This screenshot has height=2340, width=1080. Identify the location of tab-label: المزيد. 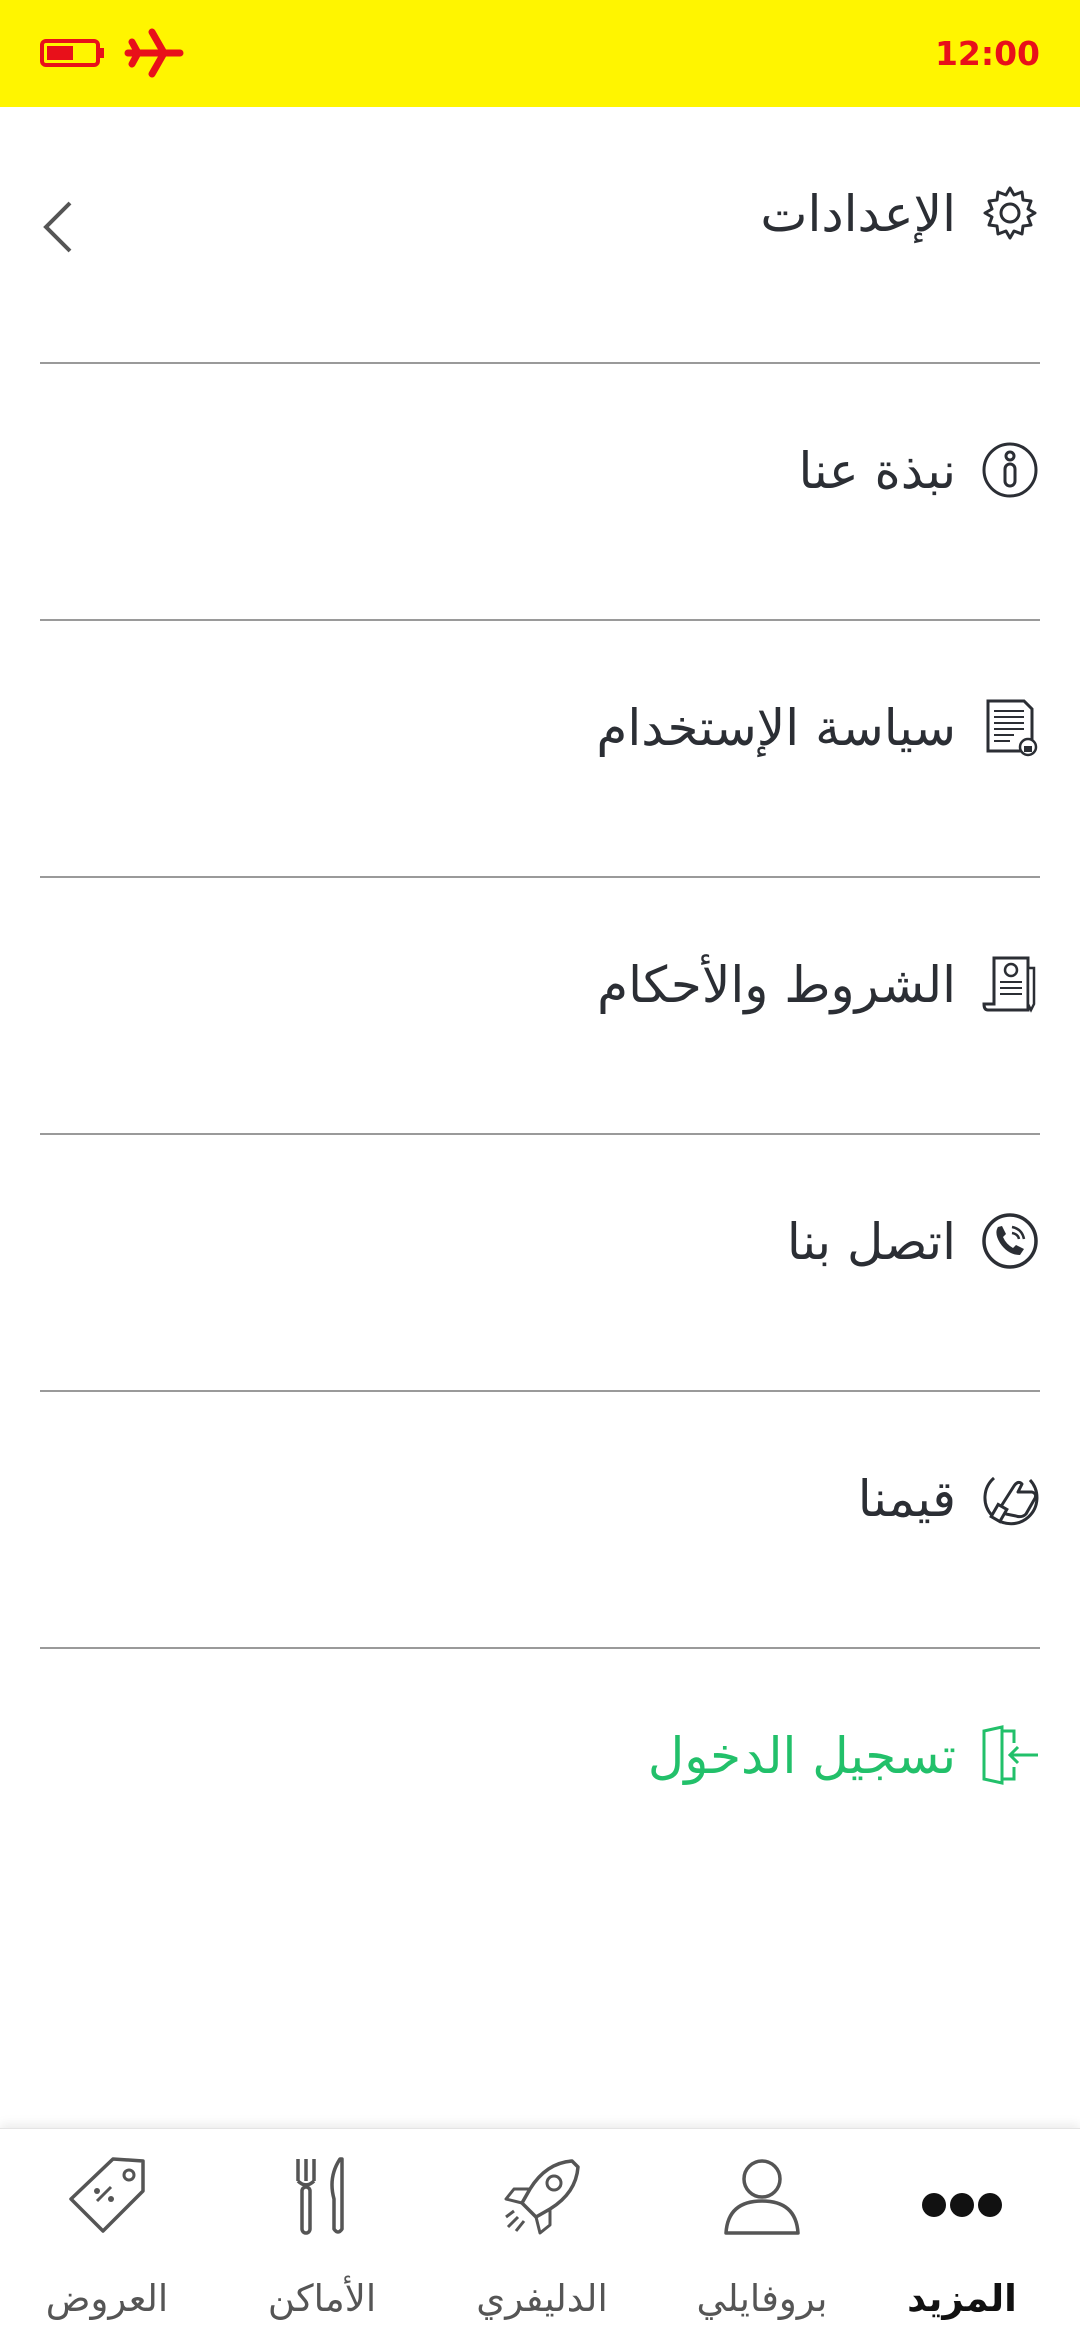
(962, 2298).